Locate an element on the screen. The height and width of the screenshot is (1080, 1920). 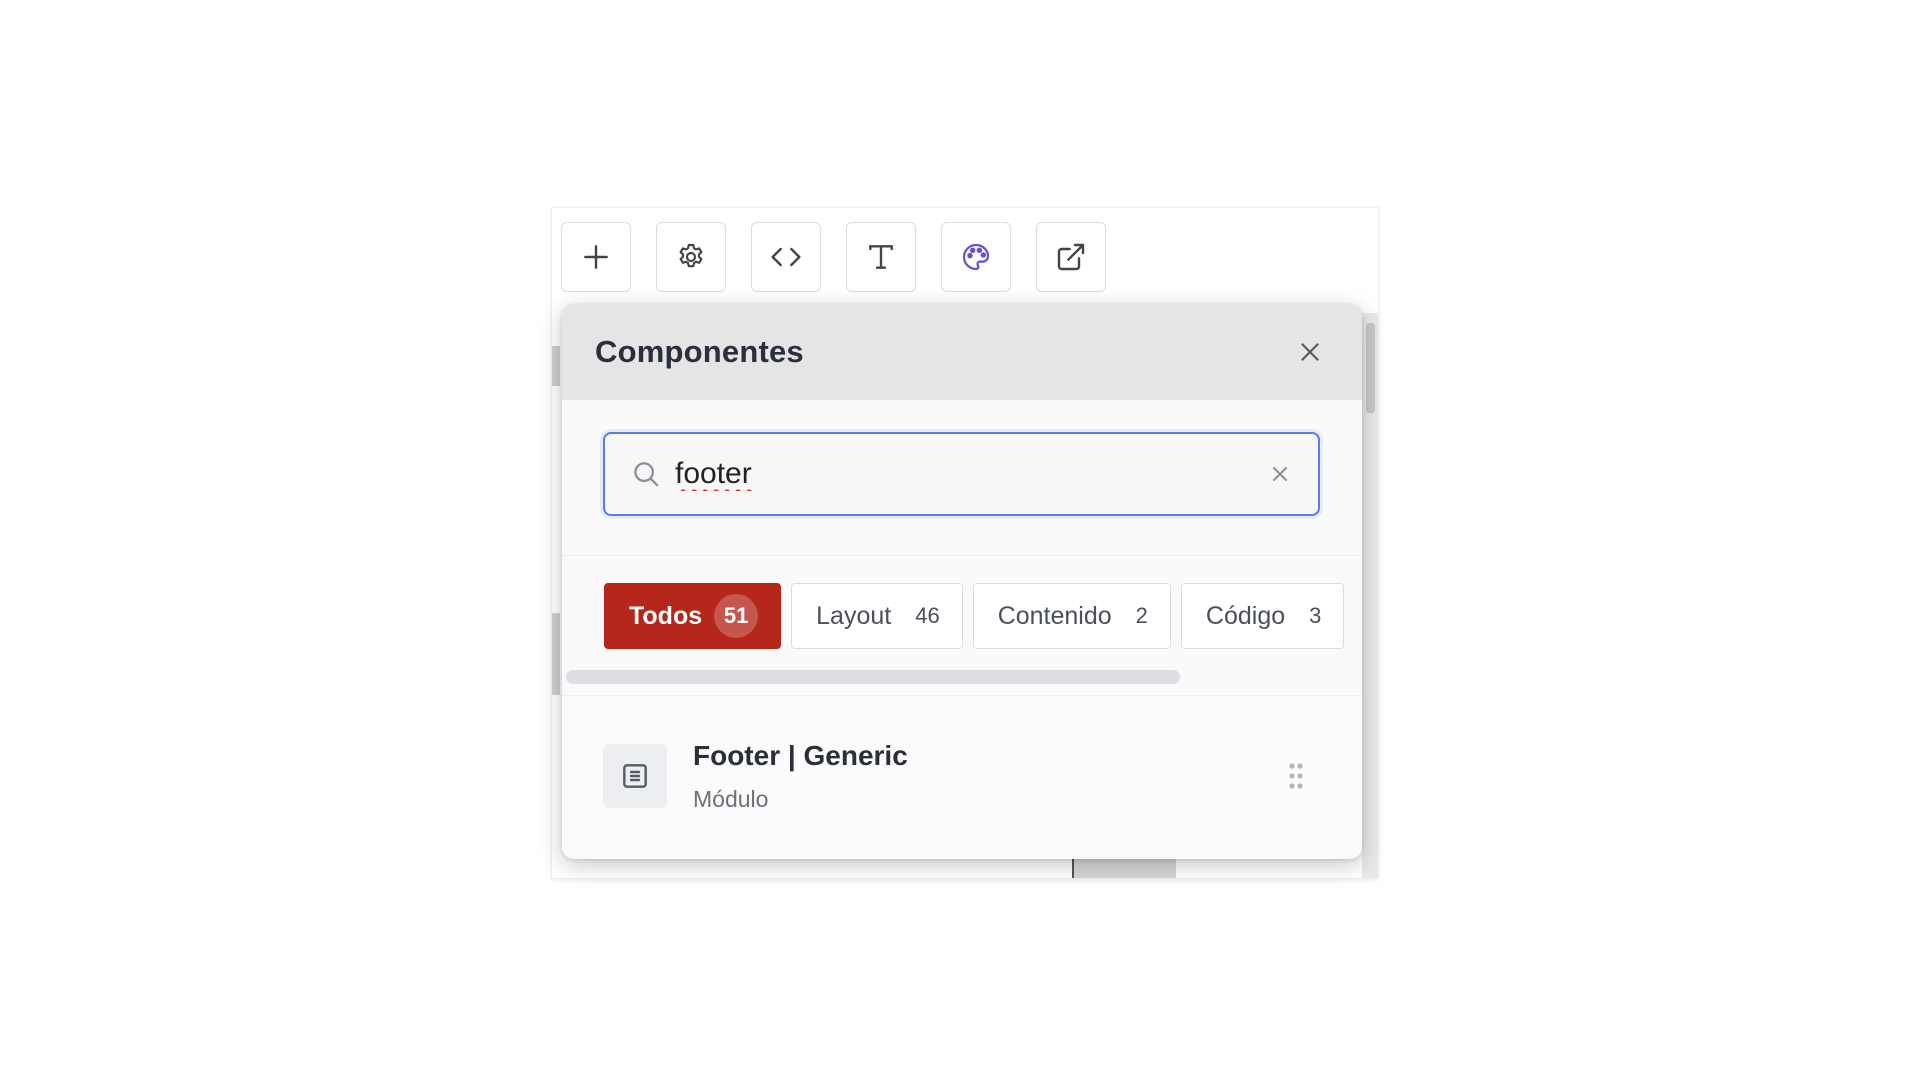
list-item-title: Footer | Generic is located at coordinates (800, 755).